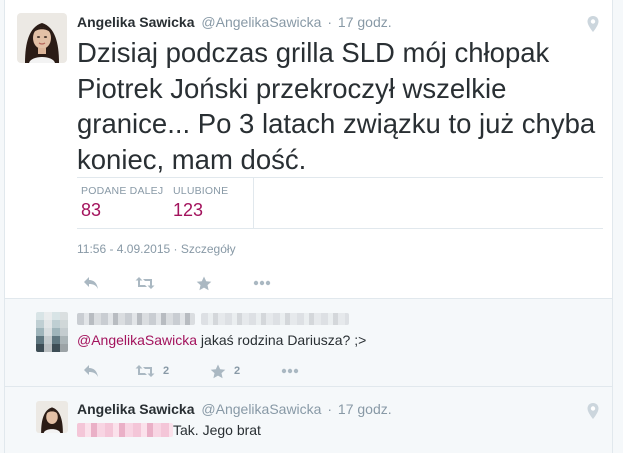  Describe the element at coordinates (122, 203) in the screenshot. I see `stat-retweets: PODANE DALEJ 83` at that location.